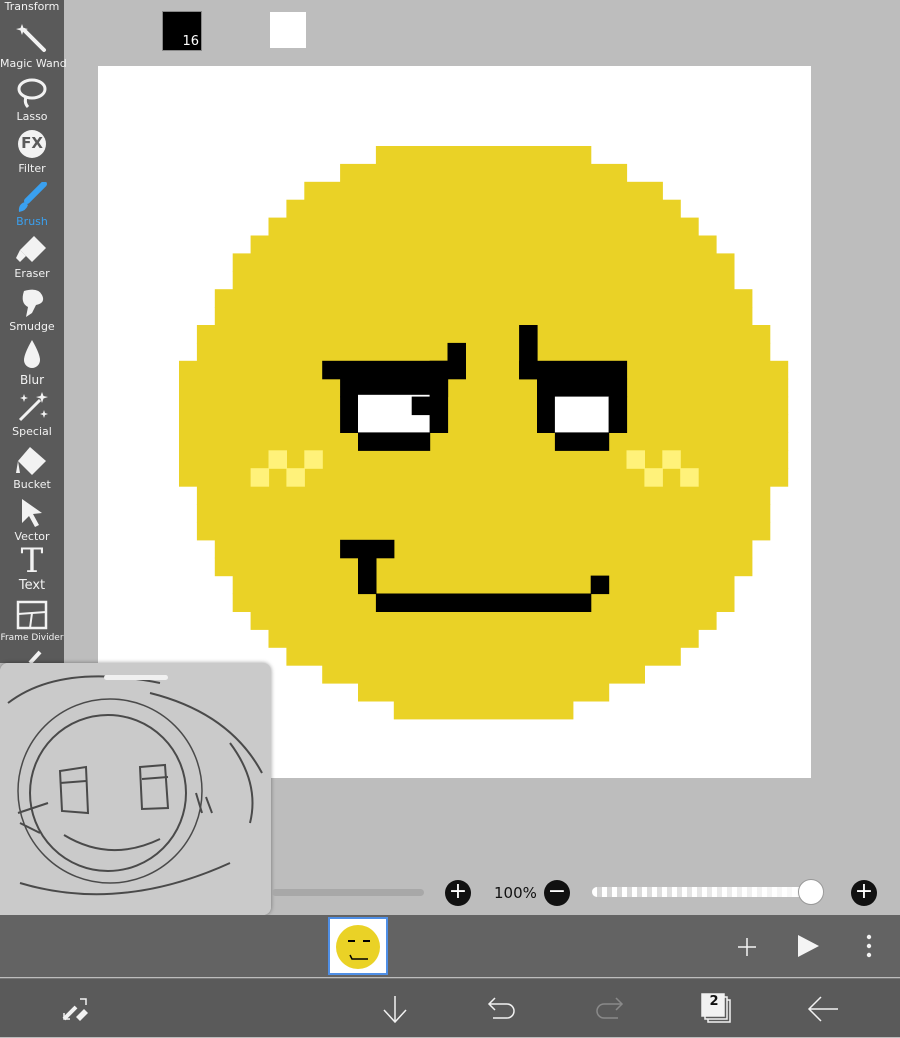  I want to click on play-icon, so click(808, 946).